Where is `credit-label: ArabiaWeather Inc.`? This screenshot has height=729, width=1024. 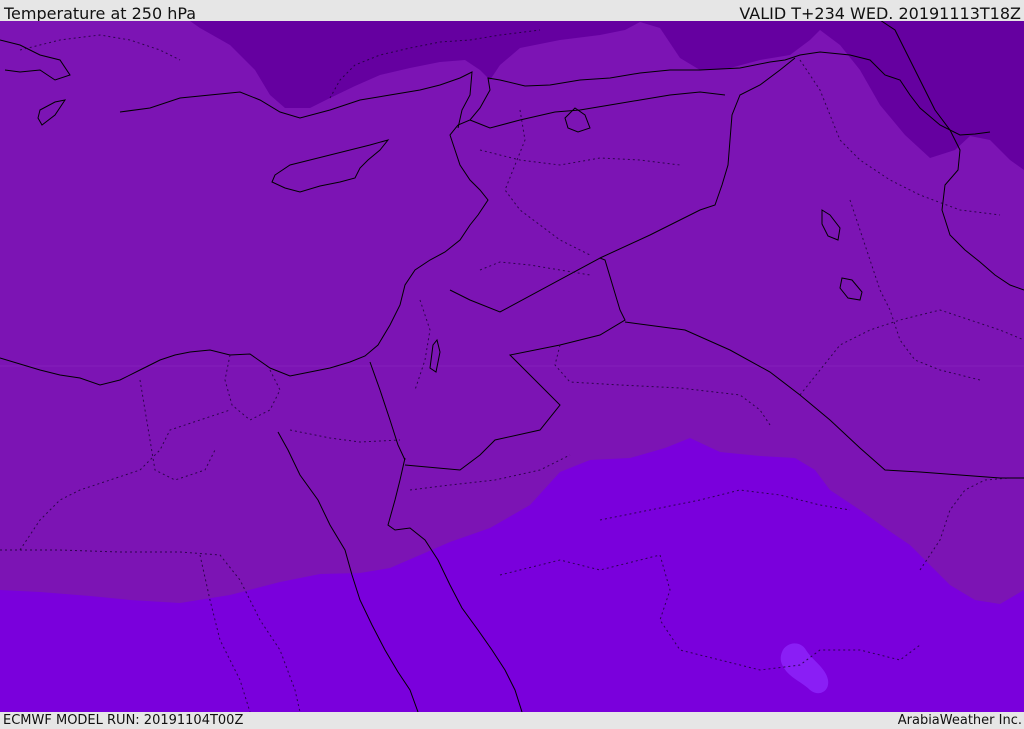
credit-label: ArabiaWeather Inc. is located at coordinates (959, 720).